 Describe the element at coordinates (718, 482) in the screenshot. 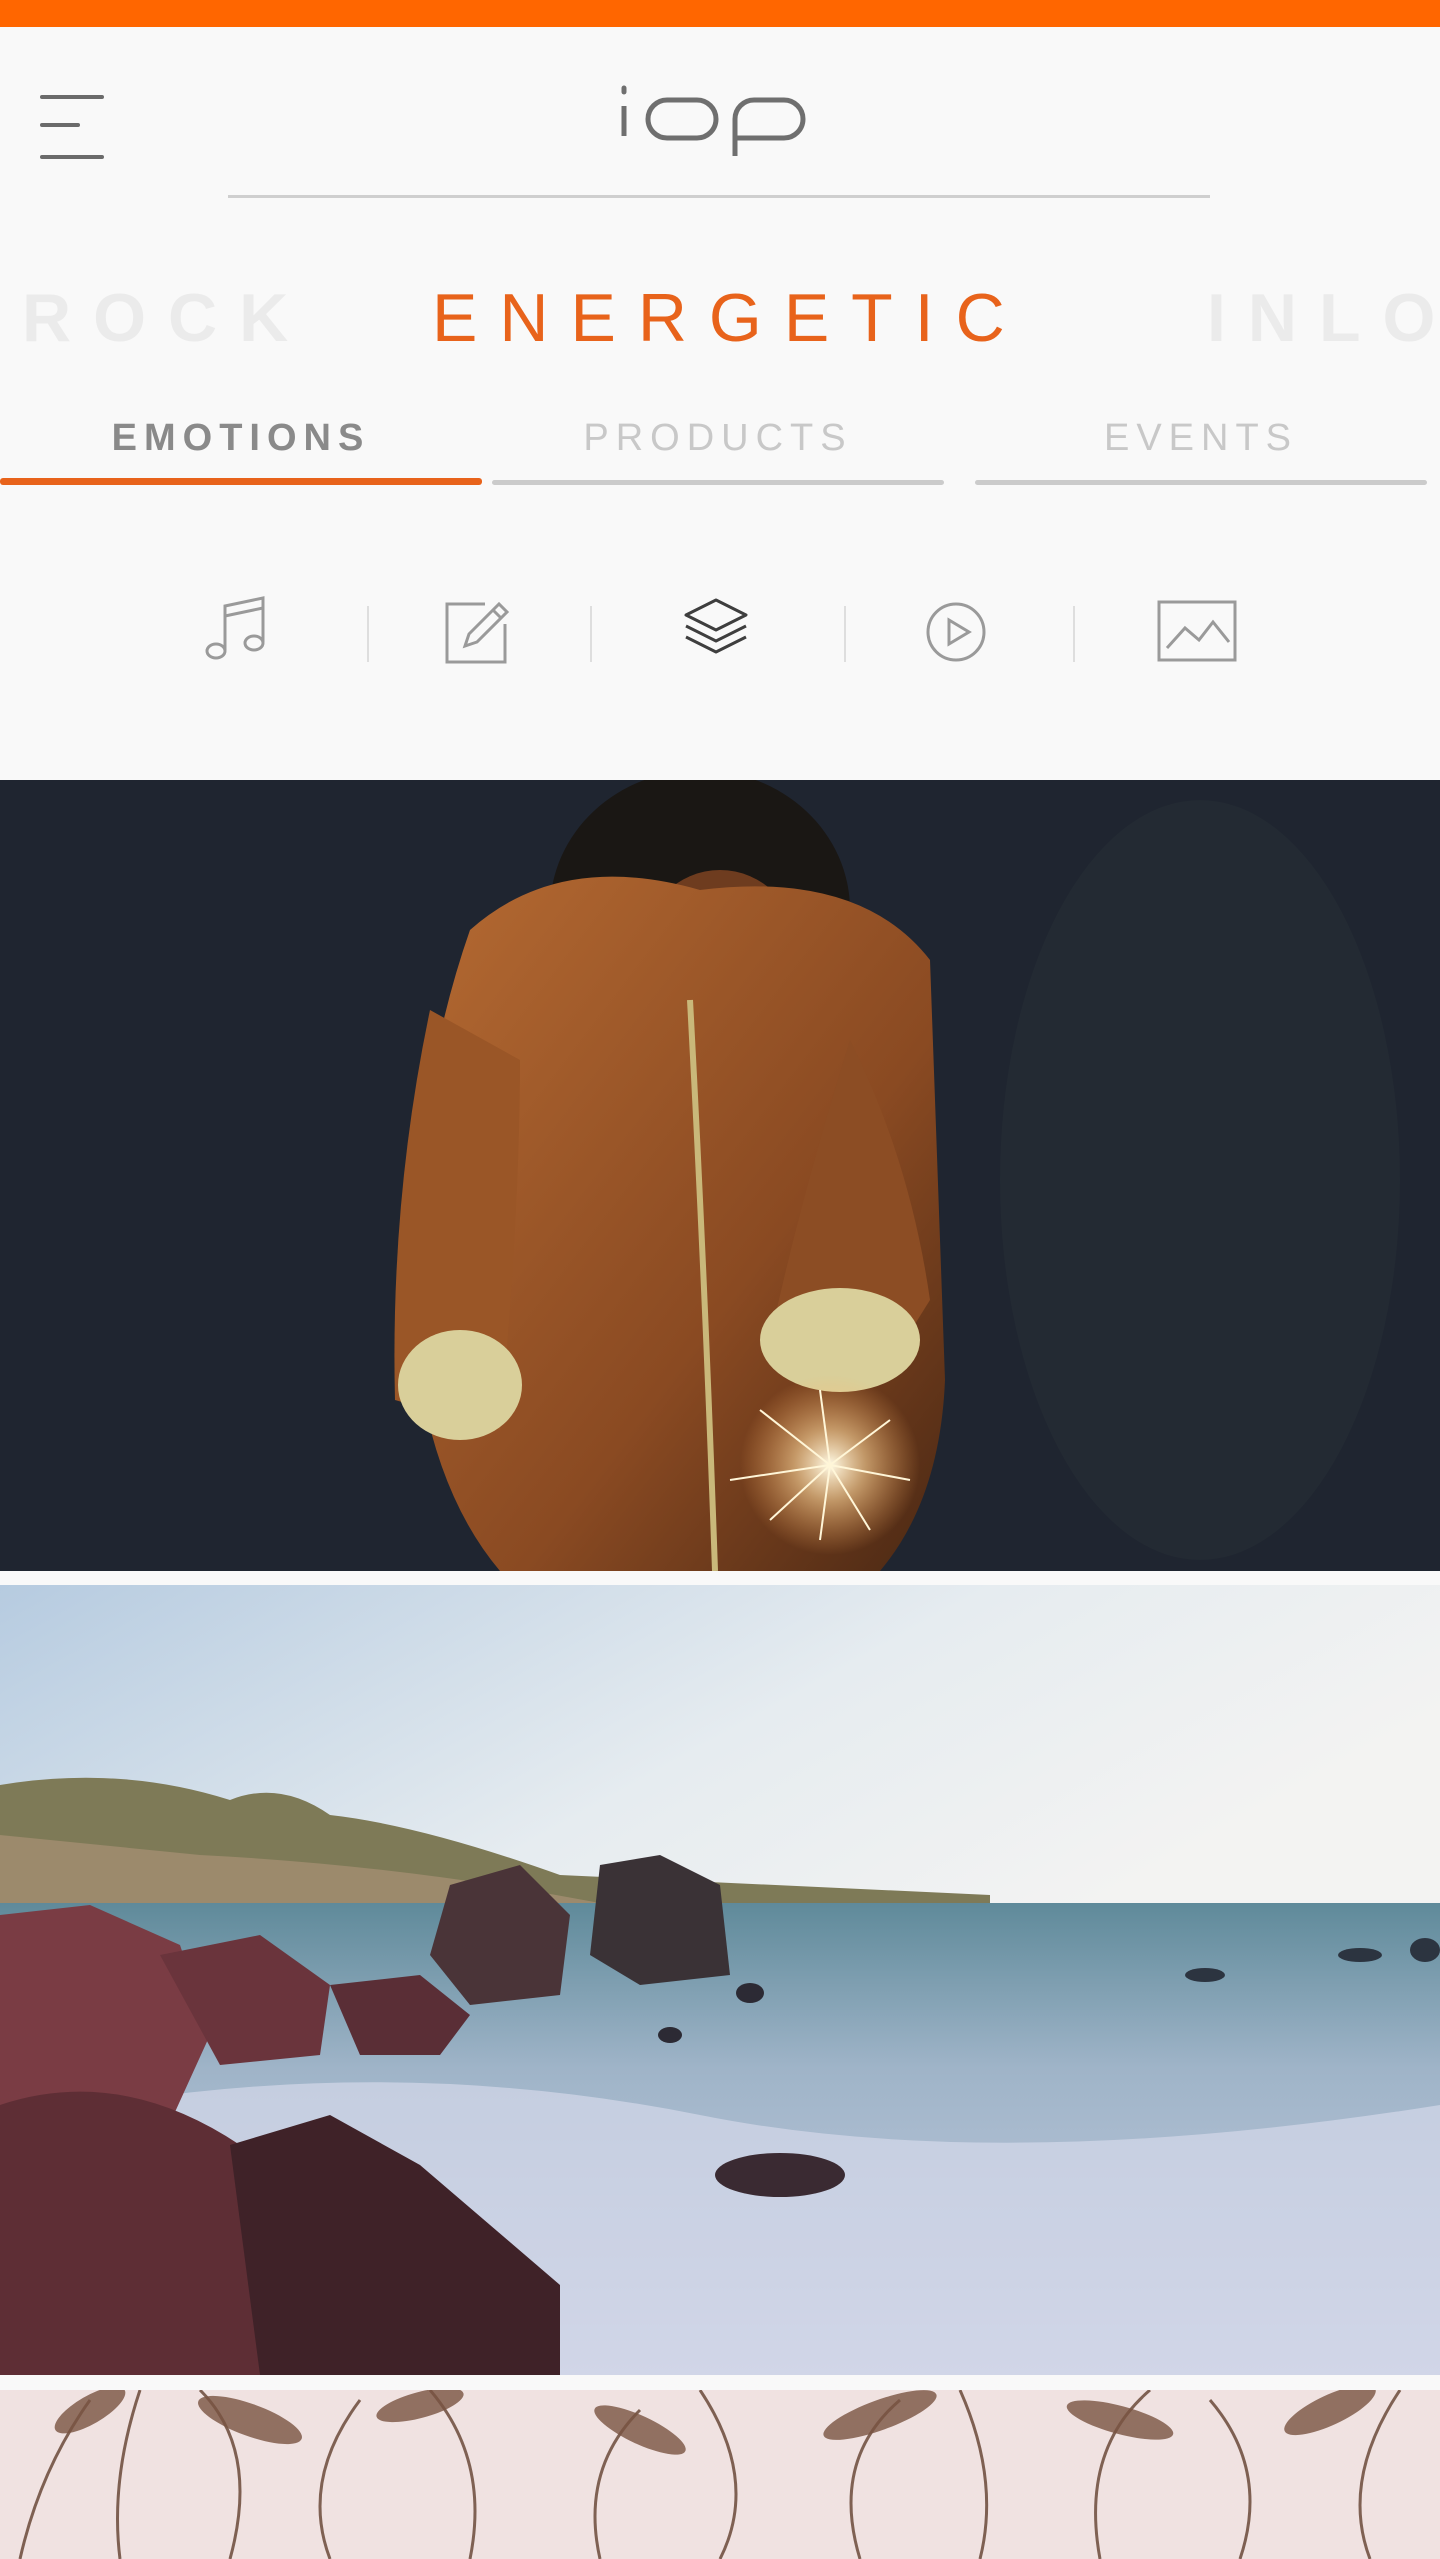

I see `tab-products-indicator` at that location.